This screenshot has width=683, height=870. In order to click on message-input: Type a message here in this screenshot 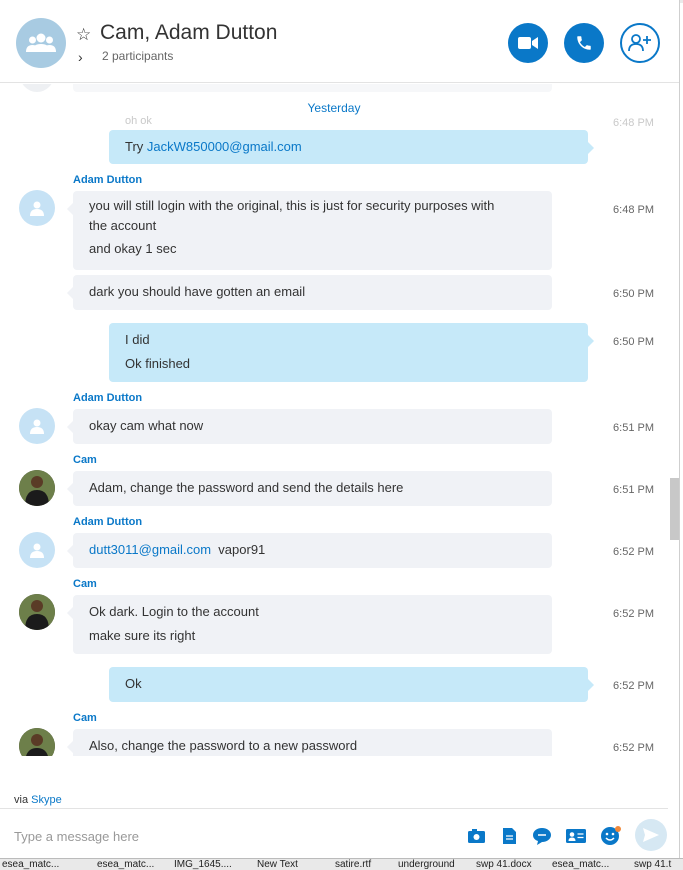, I will do `click(76, 836)`.